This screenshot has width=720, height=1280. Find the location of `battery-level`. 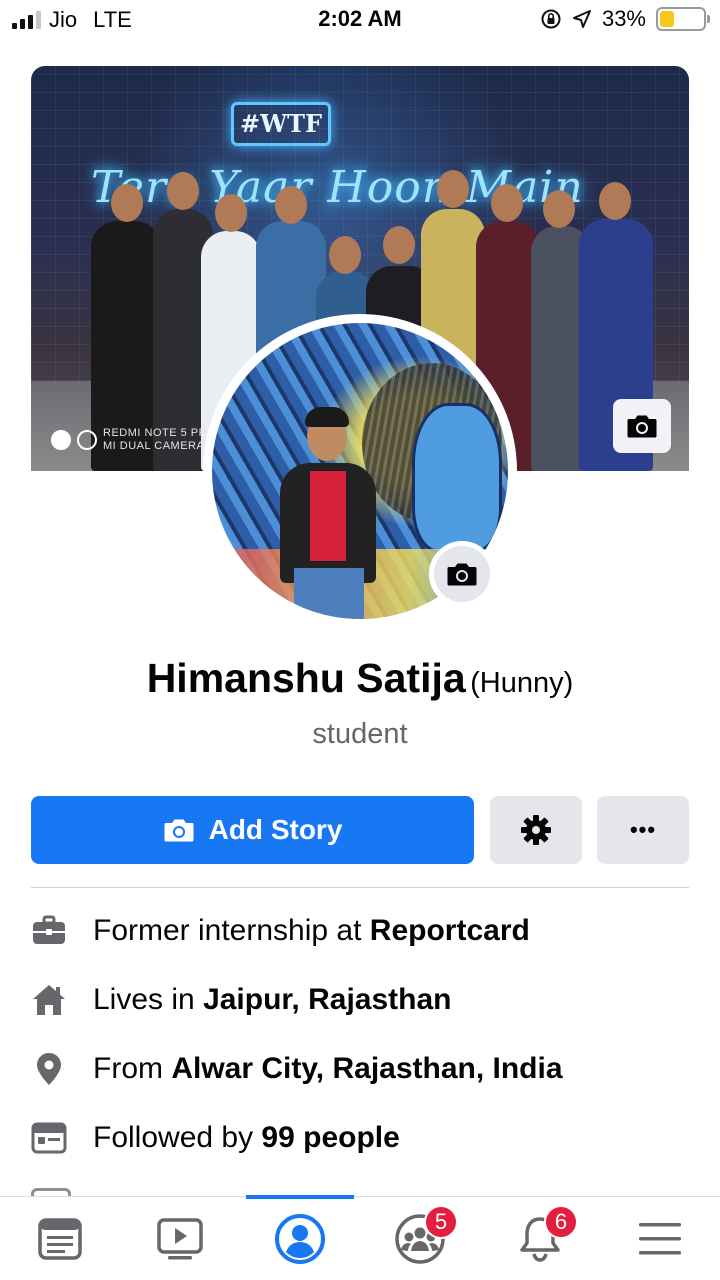

battery-level is located at coordinates (667, 19).